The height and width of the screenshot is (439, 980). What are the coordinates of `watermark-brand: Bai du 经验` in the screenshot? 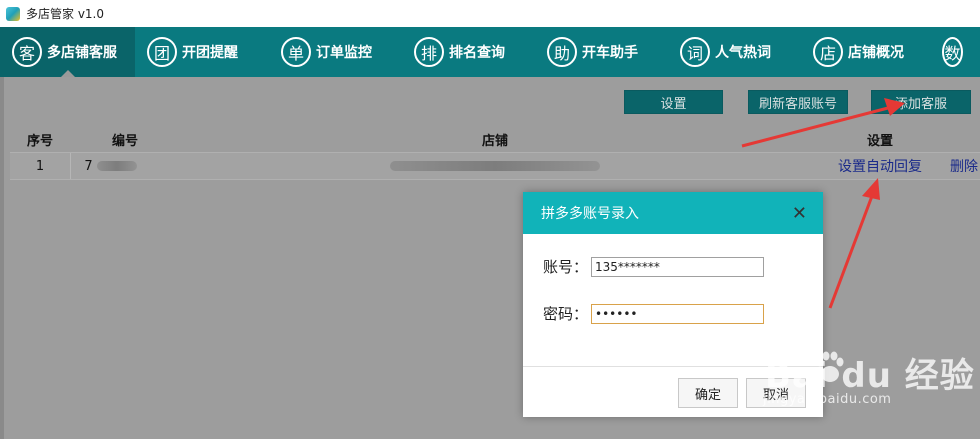 It's located at (870, 376).